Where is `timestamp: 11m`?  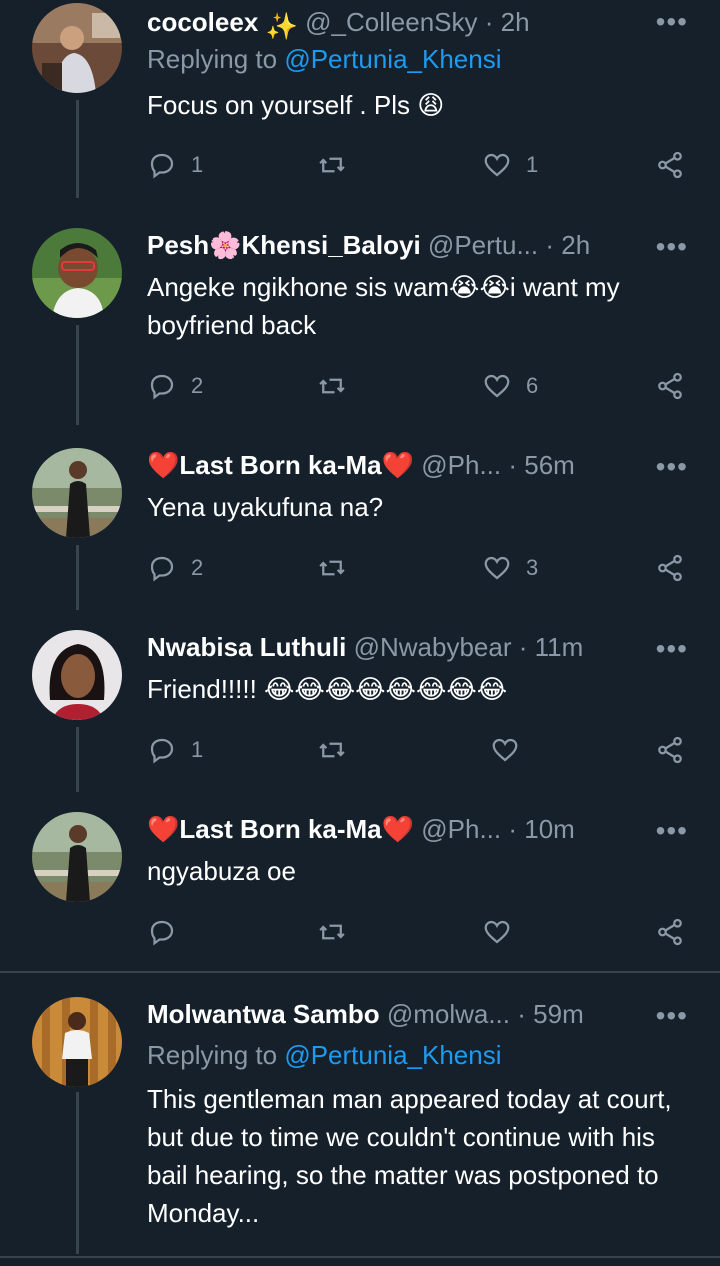
timestamp: 11m is located at coordinates (559, 647).